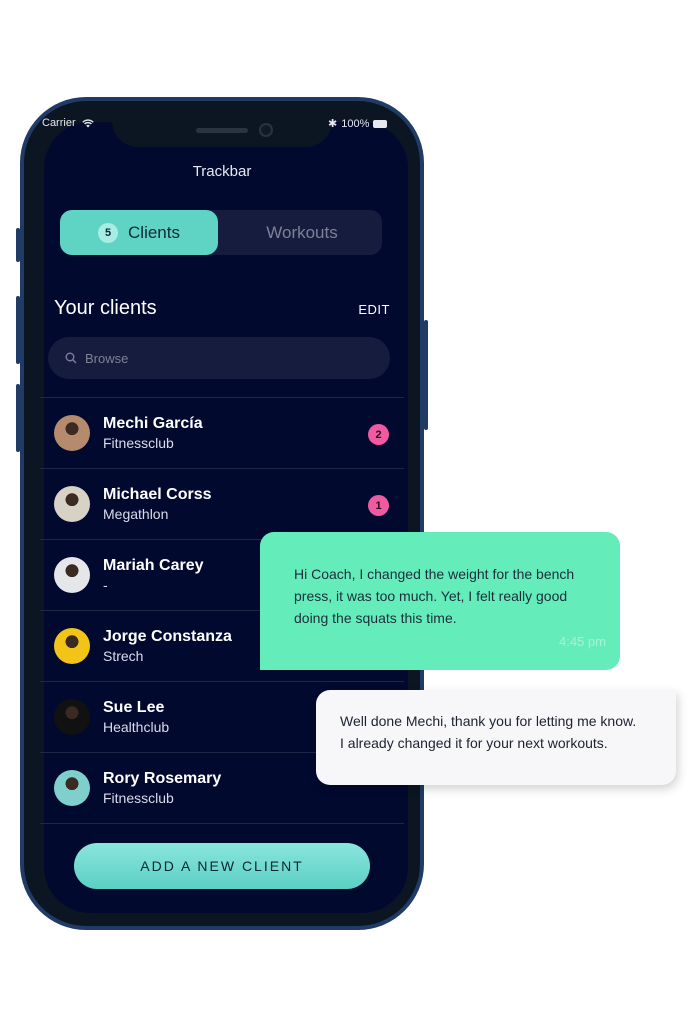 This screenshot has width=696, height=1010. I want to click on tab-clients-label: Clients, so click(154, 232).